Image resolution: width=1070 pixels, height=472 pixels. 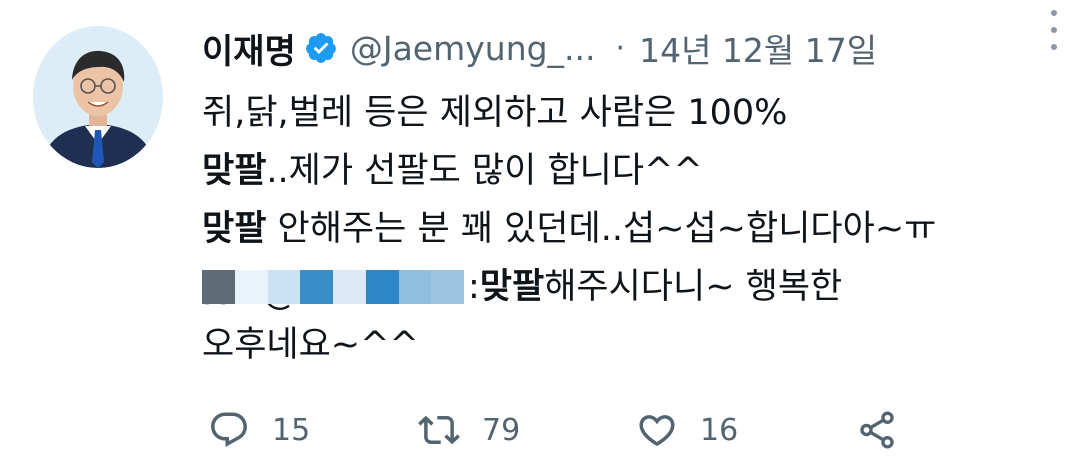 What do you see at coordinates (249, 48) in the screenshot?
I see `user-name: 이재명` at bounding box center [249, 48].